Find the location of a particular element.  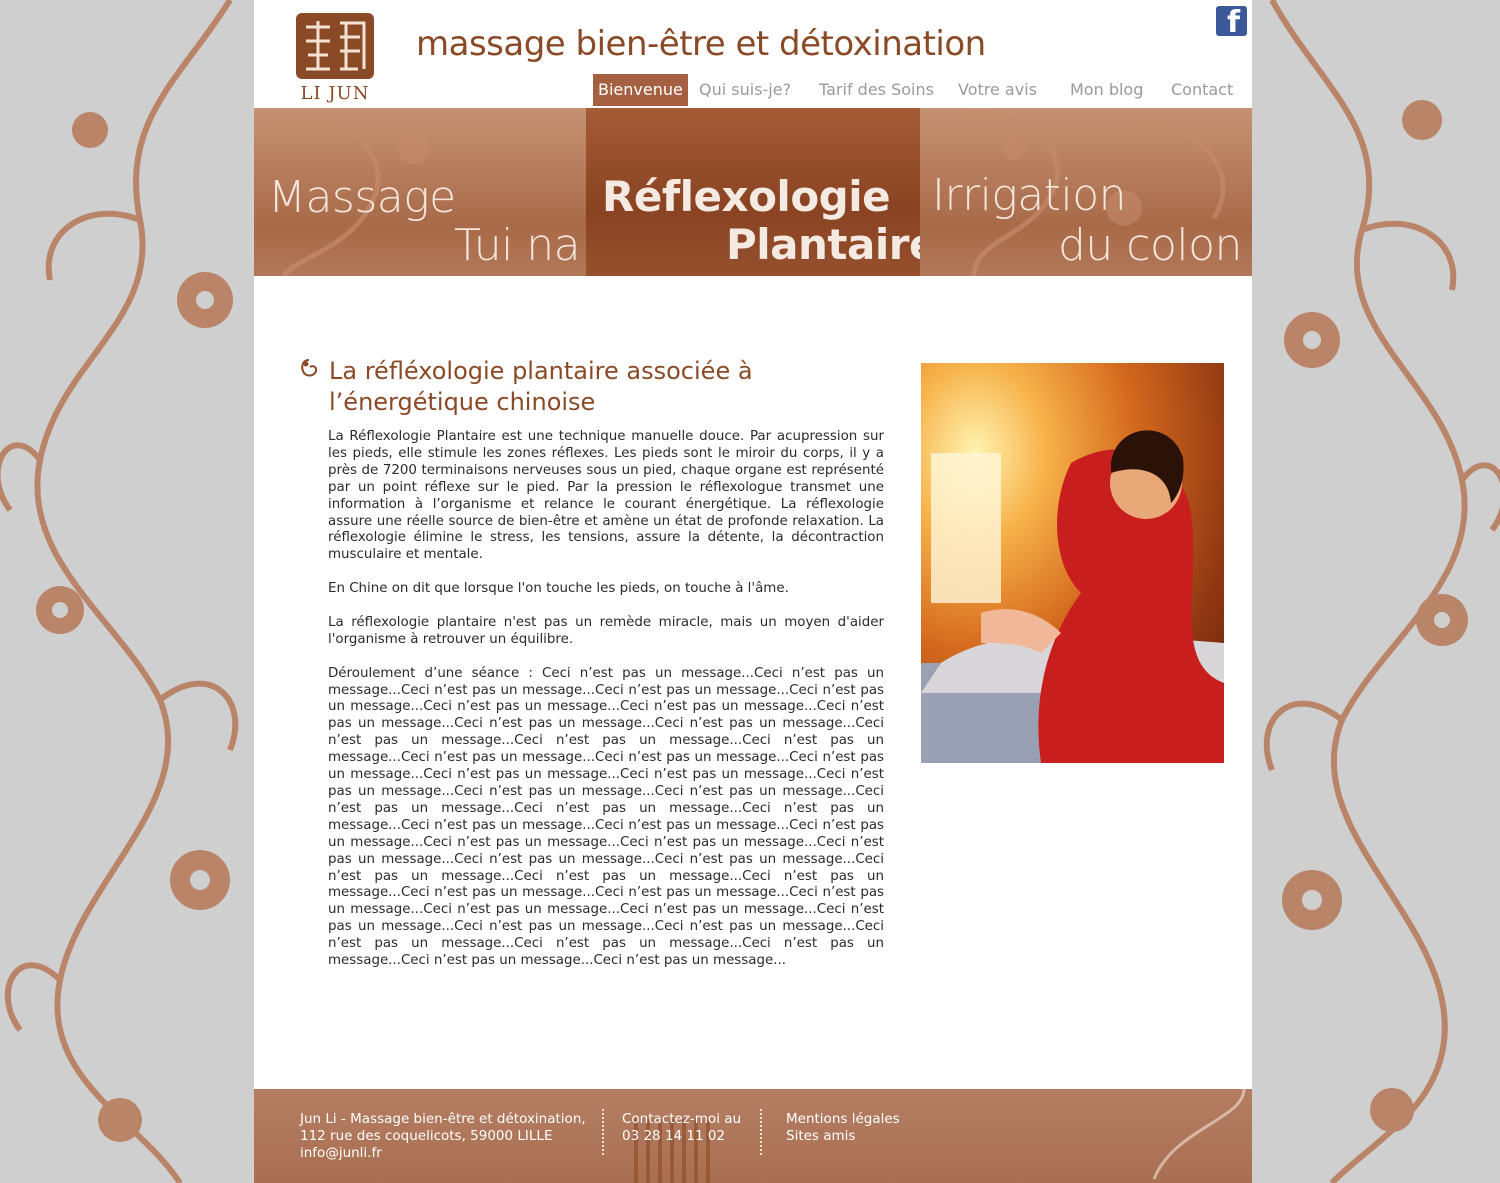

footer-link-sites-amis: Sites amis is located at coordinates (843, 1136).